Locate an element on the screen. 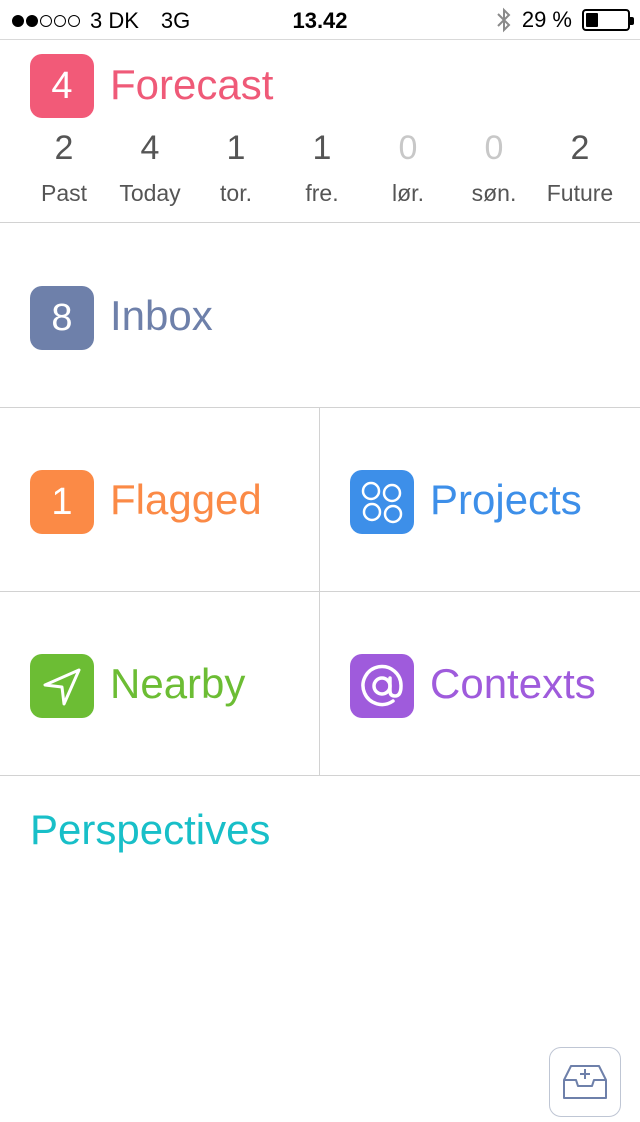 The width and height of the screenshot is (640, 1122). forecast-day-friday: 1 fre. is located at coordinates (322, 168).